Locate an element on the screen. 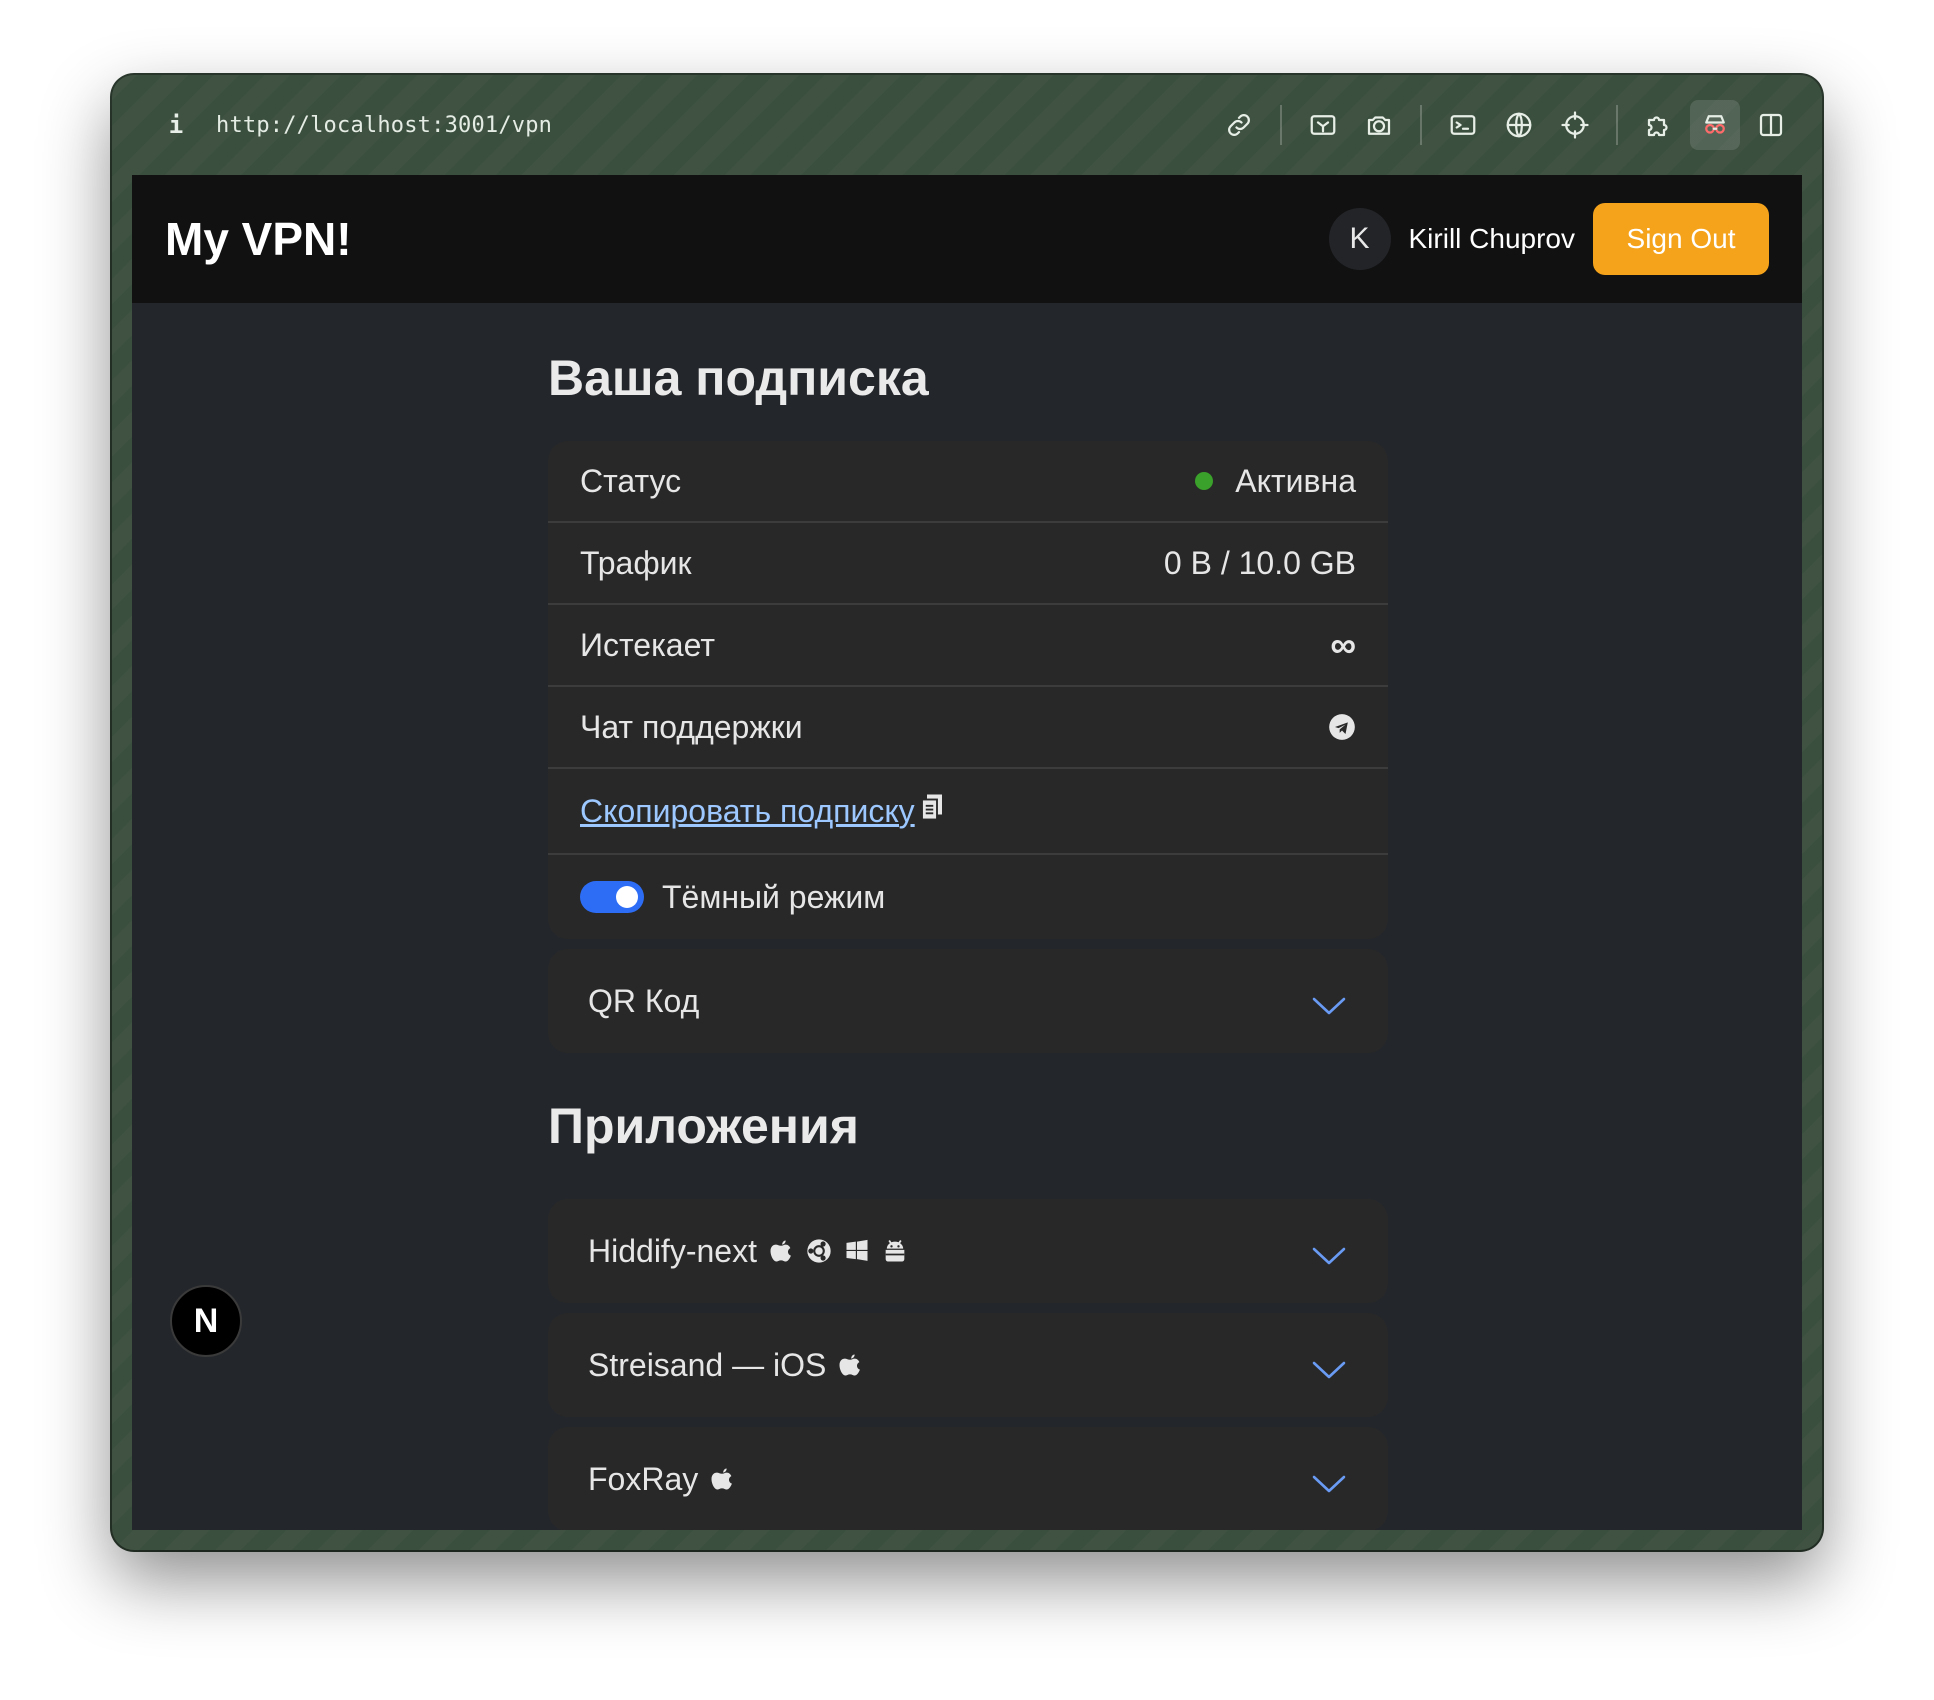 The width and height of the screenshot is (1934, 1700). dark-mode-label: Тёмный режим is located at coordinates (774, 896).